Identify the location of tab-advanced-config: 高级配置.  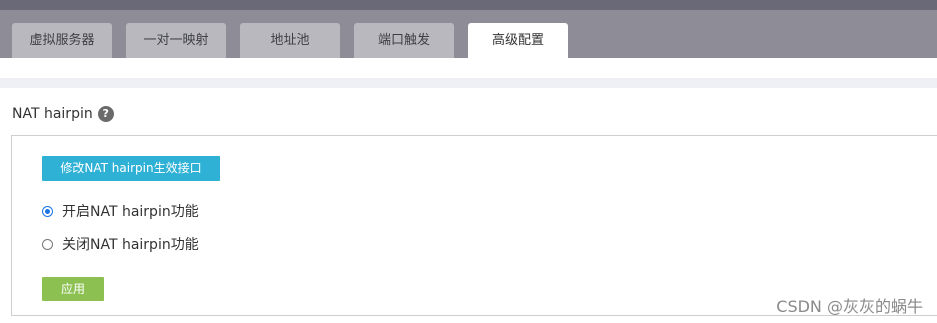
(518, 40).